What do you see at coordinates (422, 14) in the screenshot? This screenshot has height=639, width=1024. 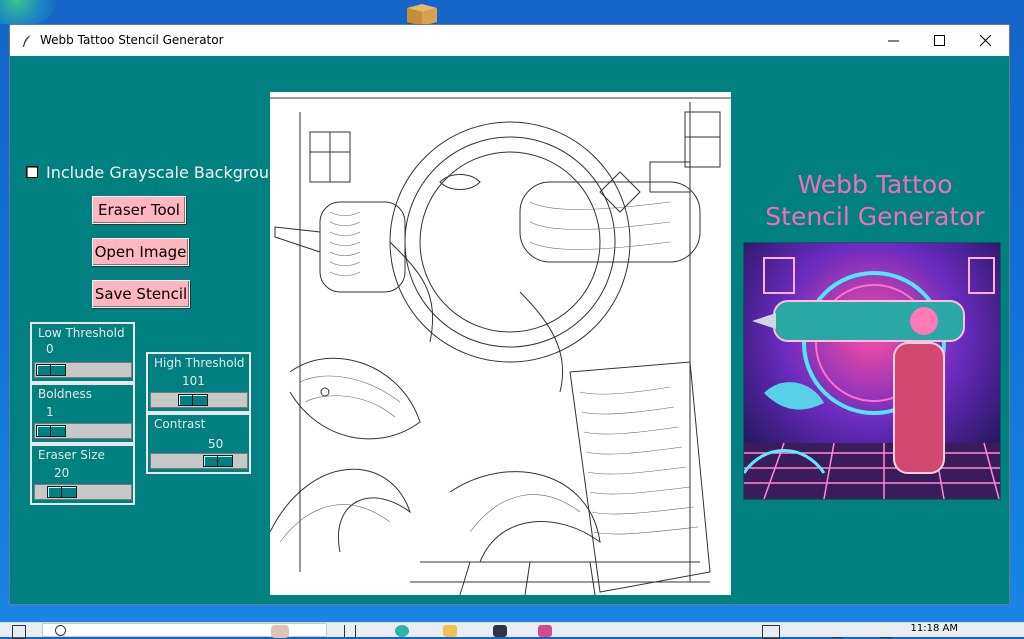 I see `desktop-folder-box-icon` at bounding box center [422, 14].